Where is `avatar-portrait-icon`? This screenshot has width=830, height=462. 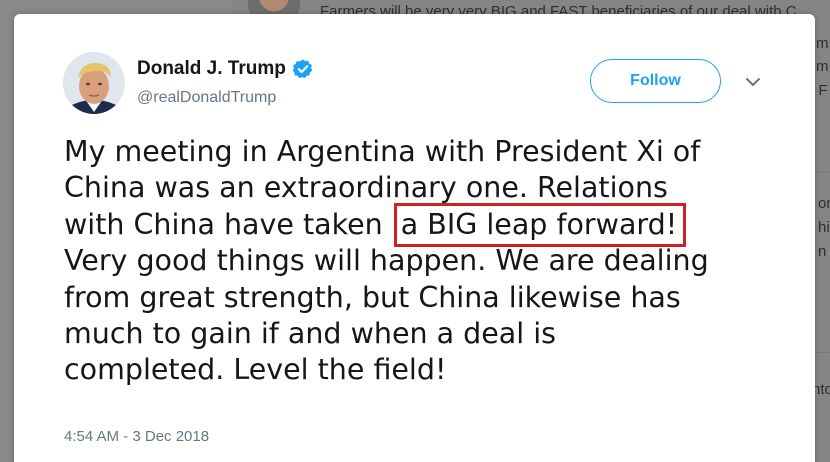 avatar-portrait-icon is located at coordinates (94, 83).